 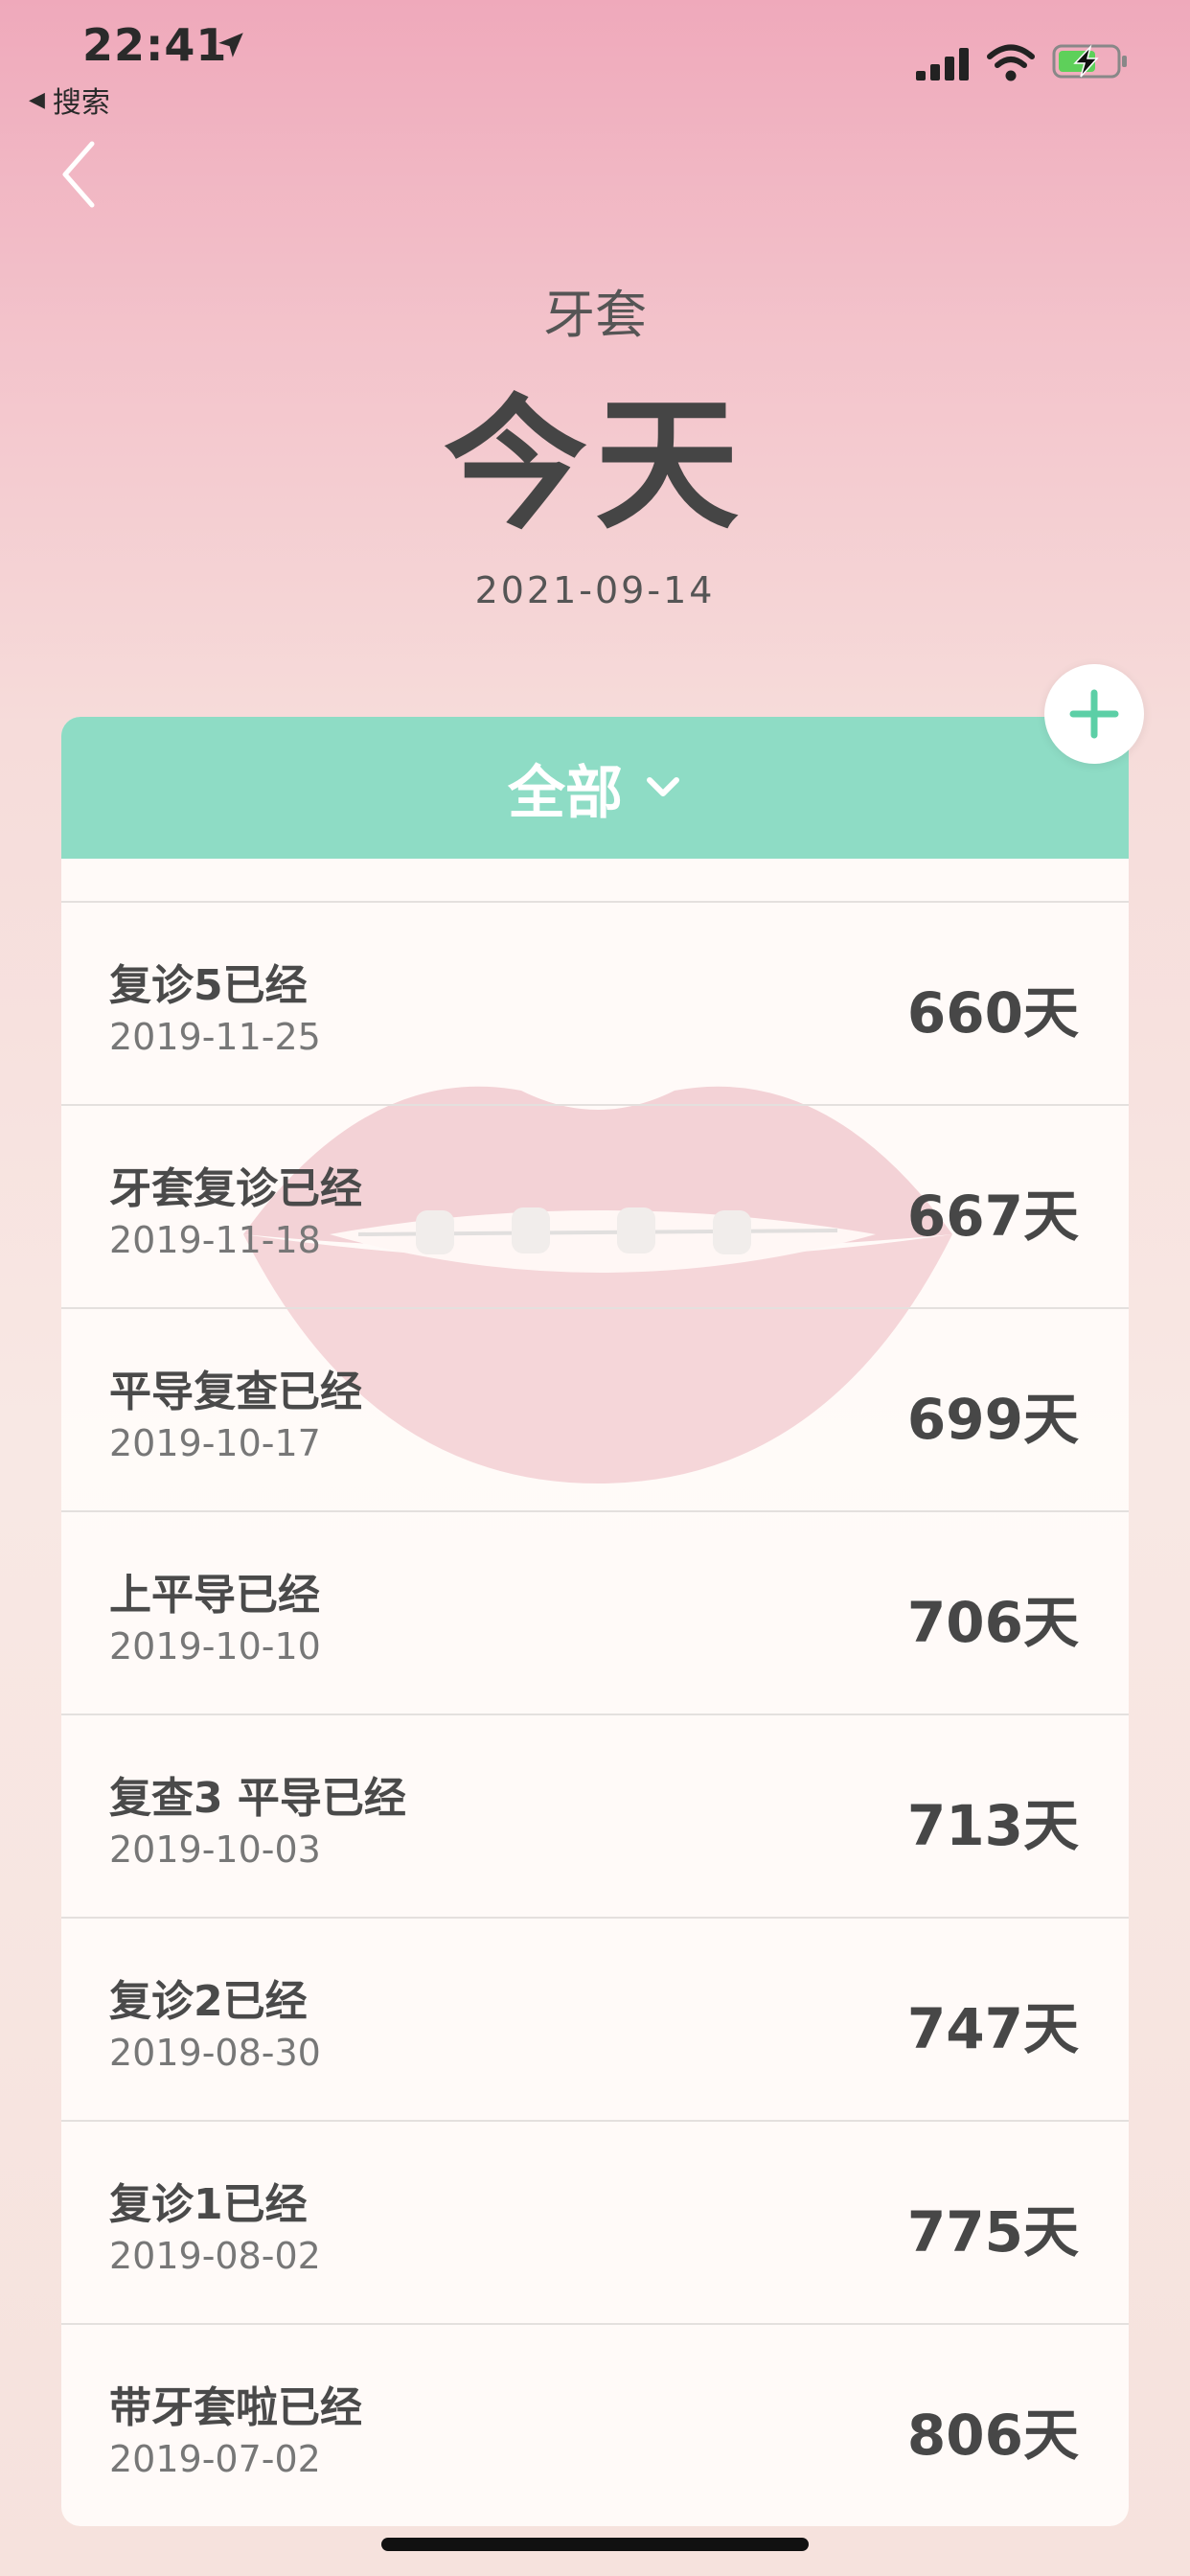 I want to click on event-name: 牙套复诊已经, so click(x=236, y=1188).